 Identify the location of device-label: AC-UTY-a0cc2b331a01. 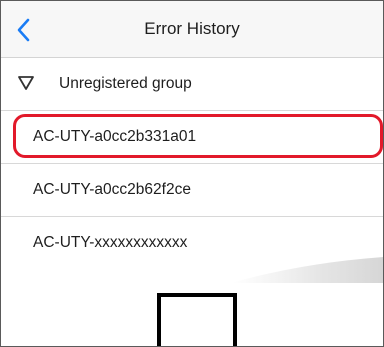
(115, 136).